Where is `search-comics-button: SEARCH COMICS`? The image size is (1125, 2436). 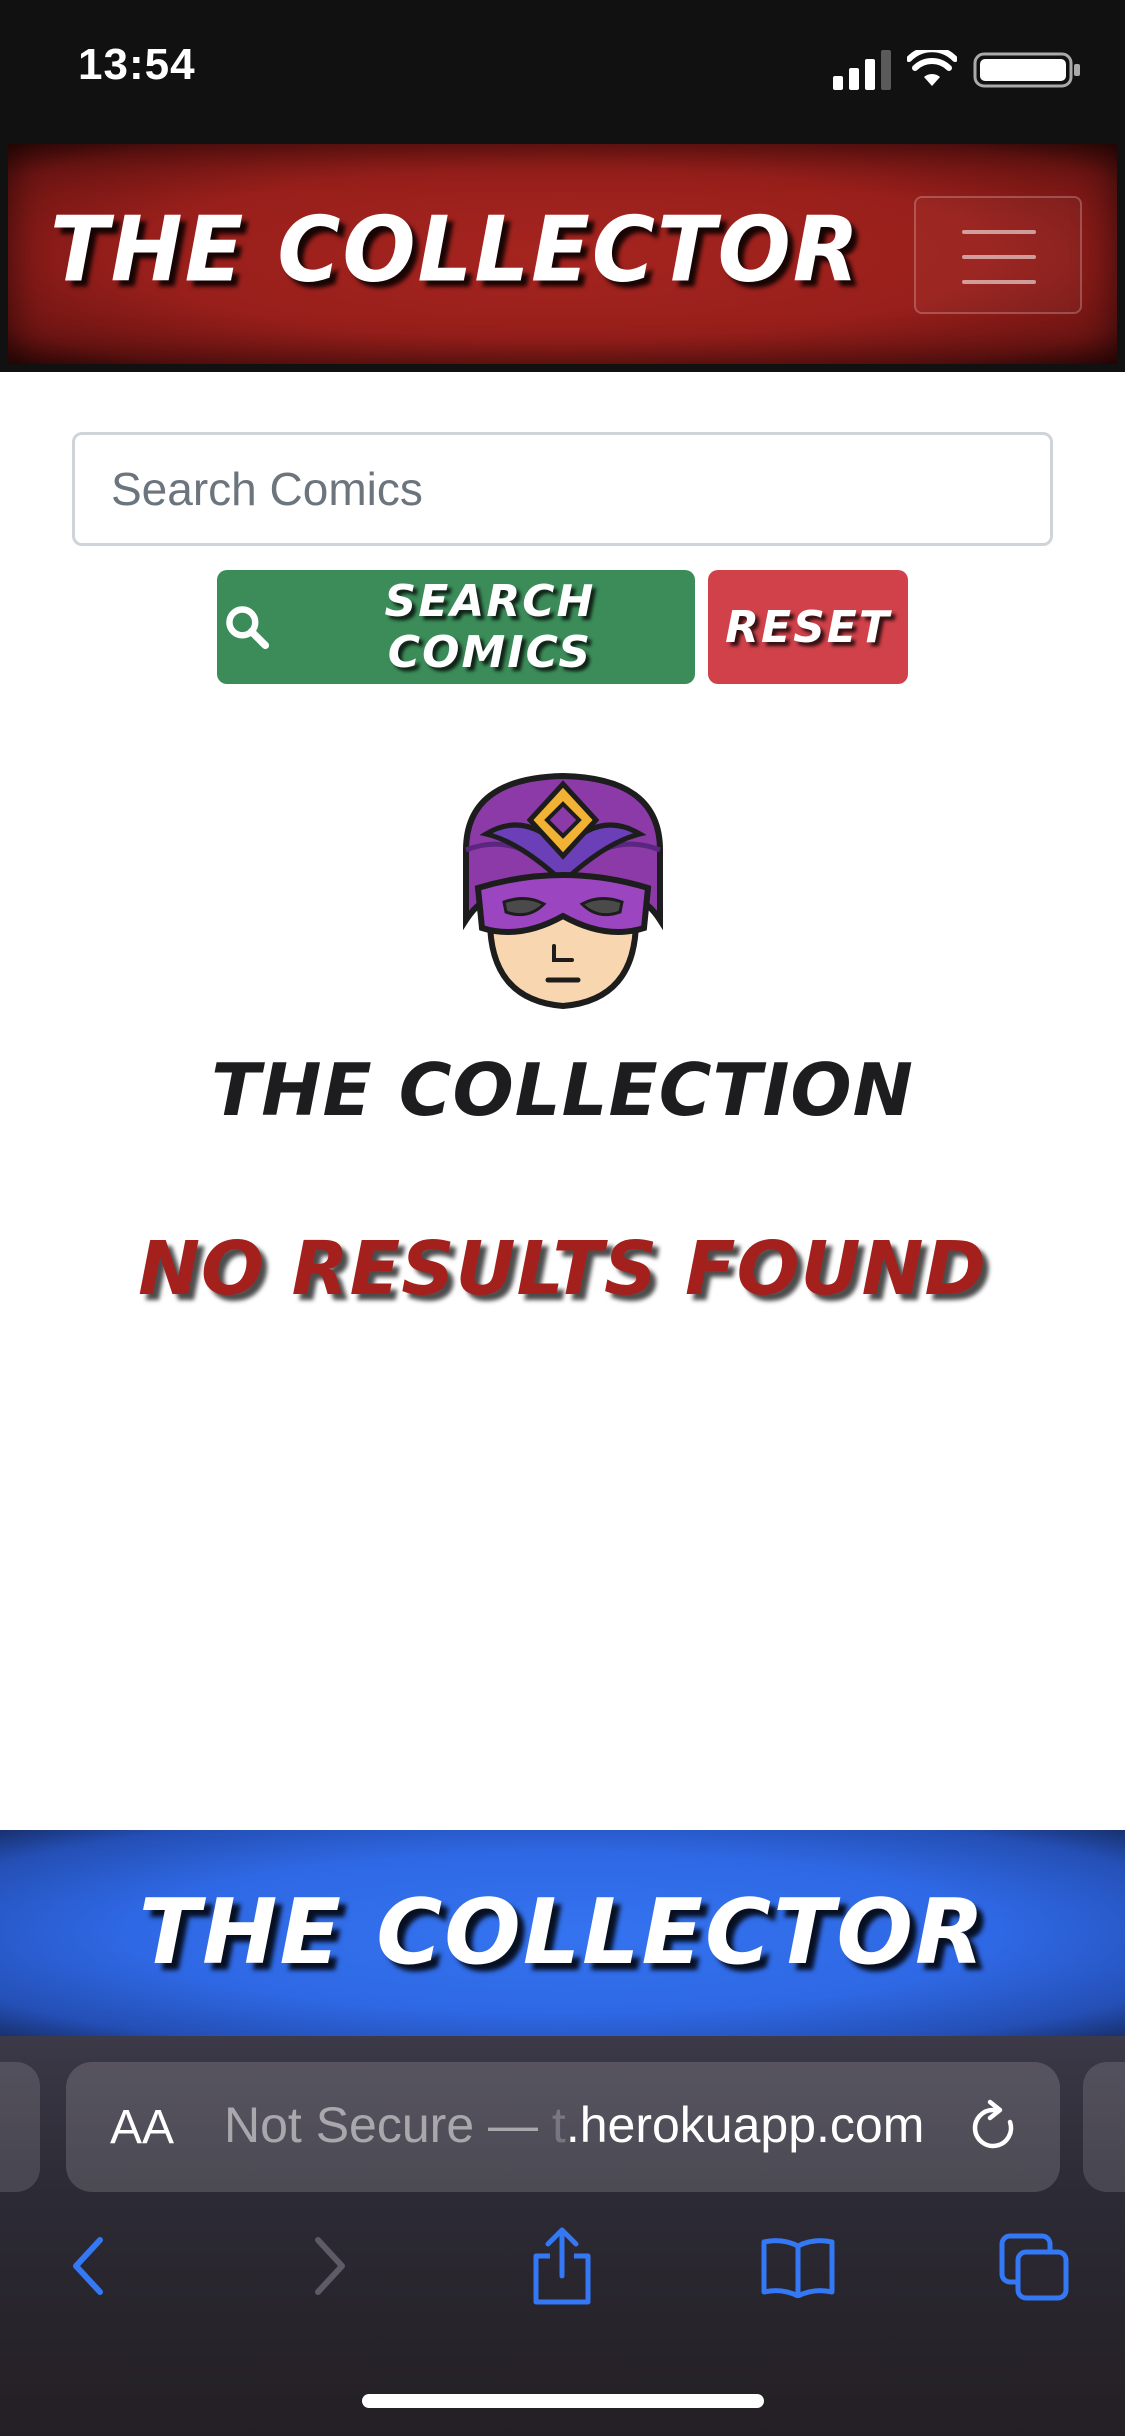
search-comics-button: SEARCH COMICS is located at coordinates (456, 627).